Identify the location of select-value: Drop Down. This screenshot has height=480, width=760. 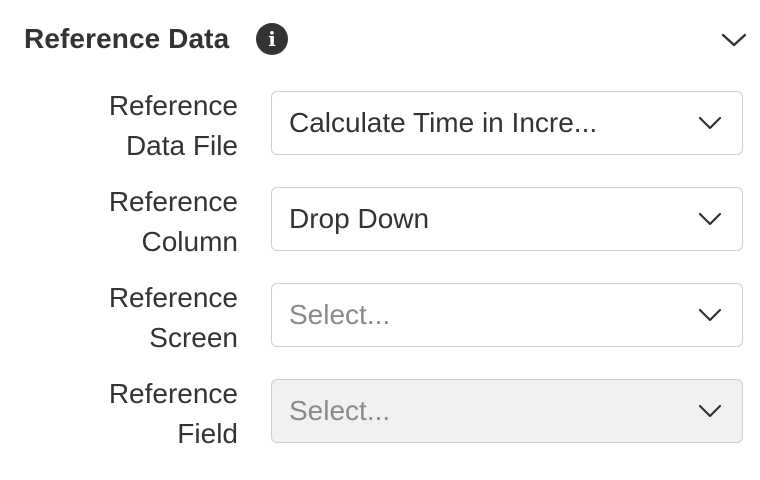
(359, 218).